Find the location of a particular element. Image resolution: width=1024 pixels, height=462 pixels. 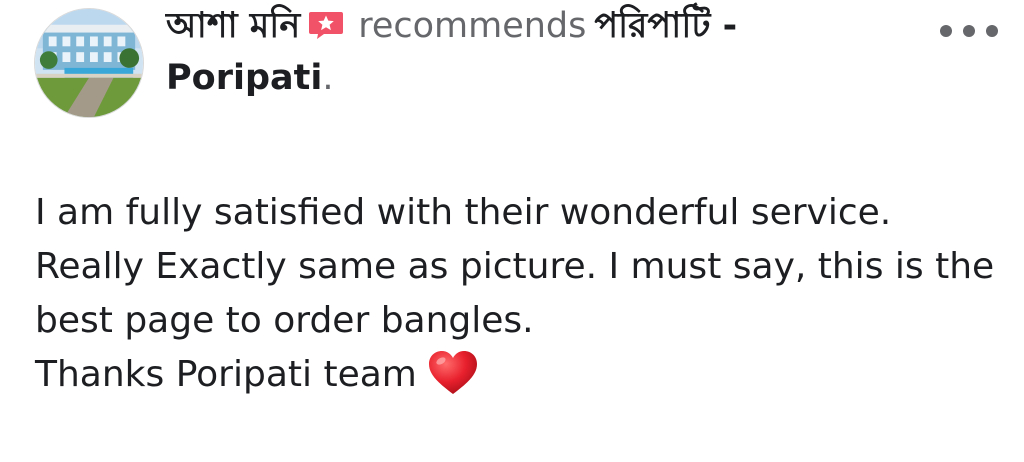

author-name: আশা মনি is located at coordinates (233, 26).